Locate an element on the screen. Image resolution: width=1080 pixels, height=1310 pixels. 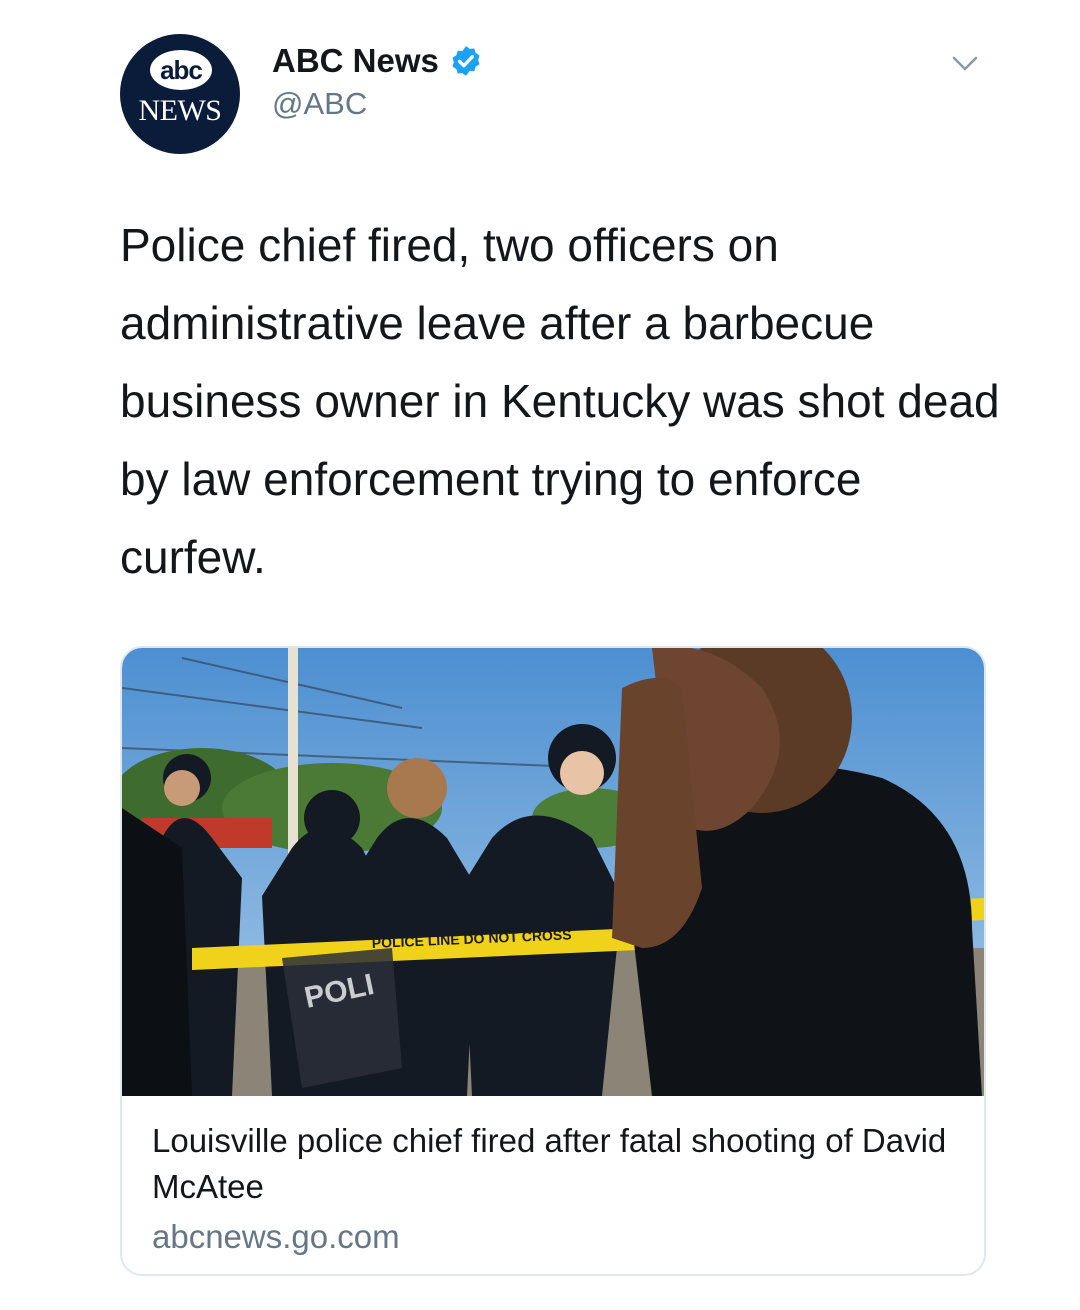
card-domain: abcnews.go.com is located at coordinates (552, 1237).